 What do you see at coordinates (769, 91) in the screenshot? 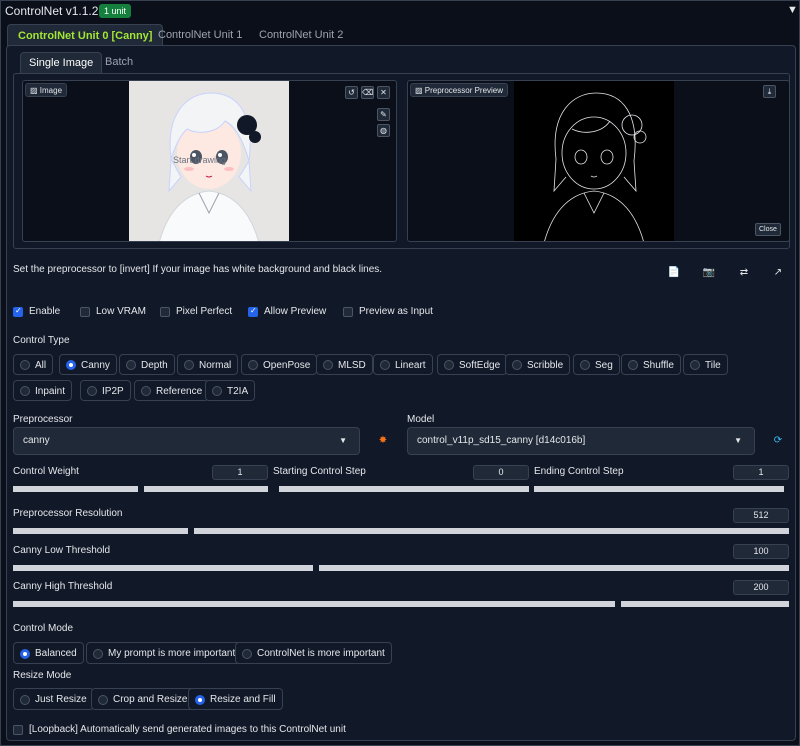
I see `download-icon: ⤓` at bounding box center [769, 91].